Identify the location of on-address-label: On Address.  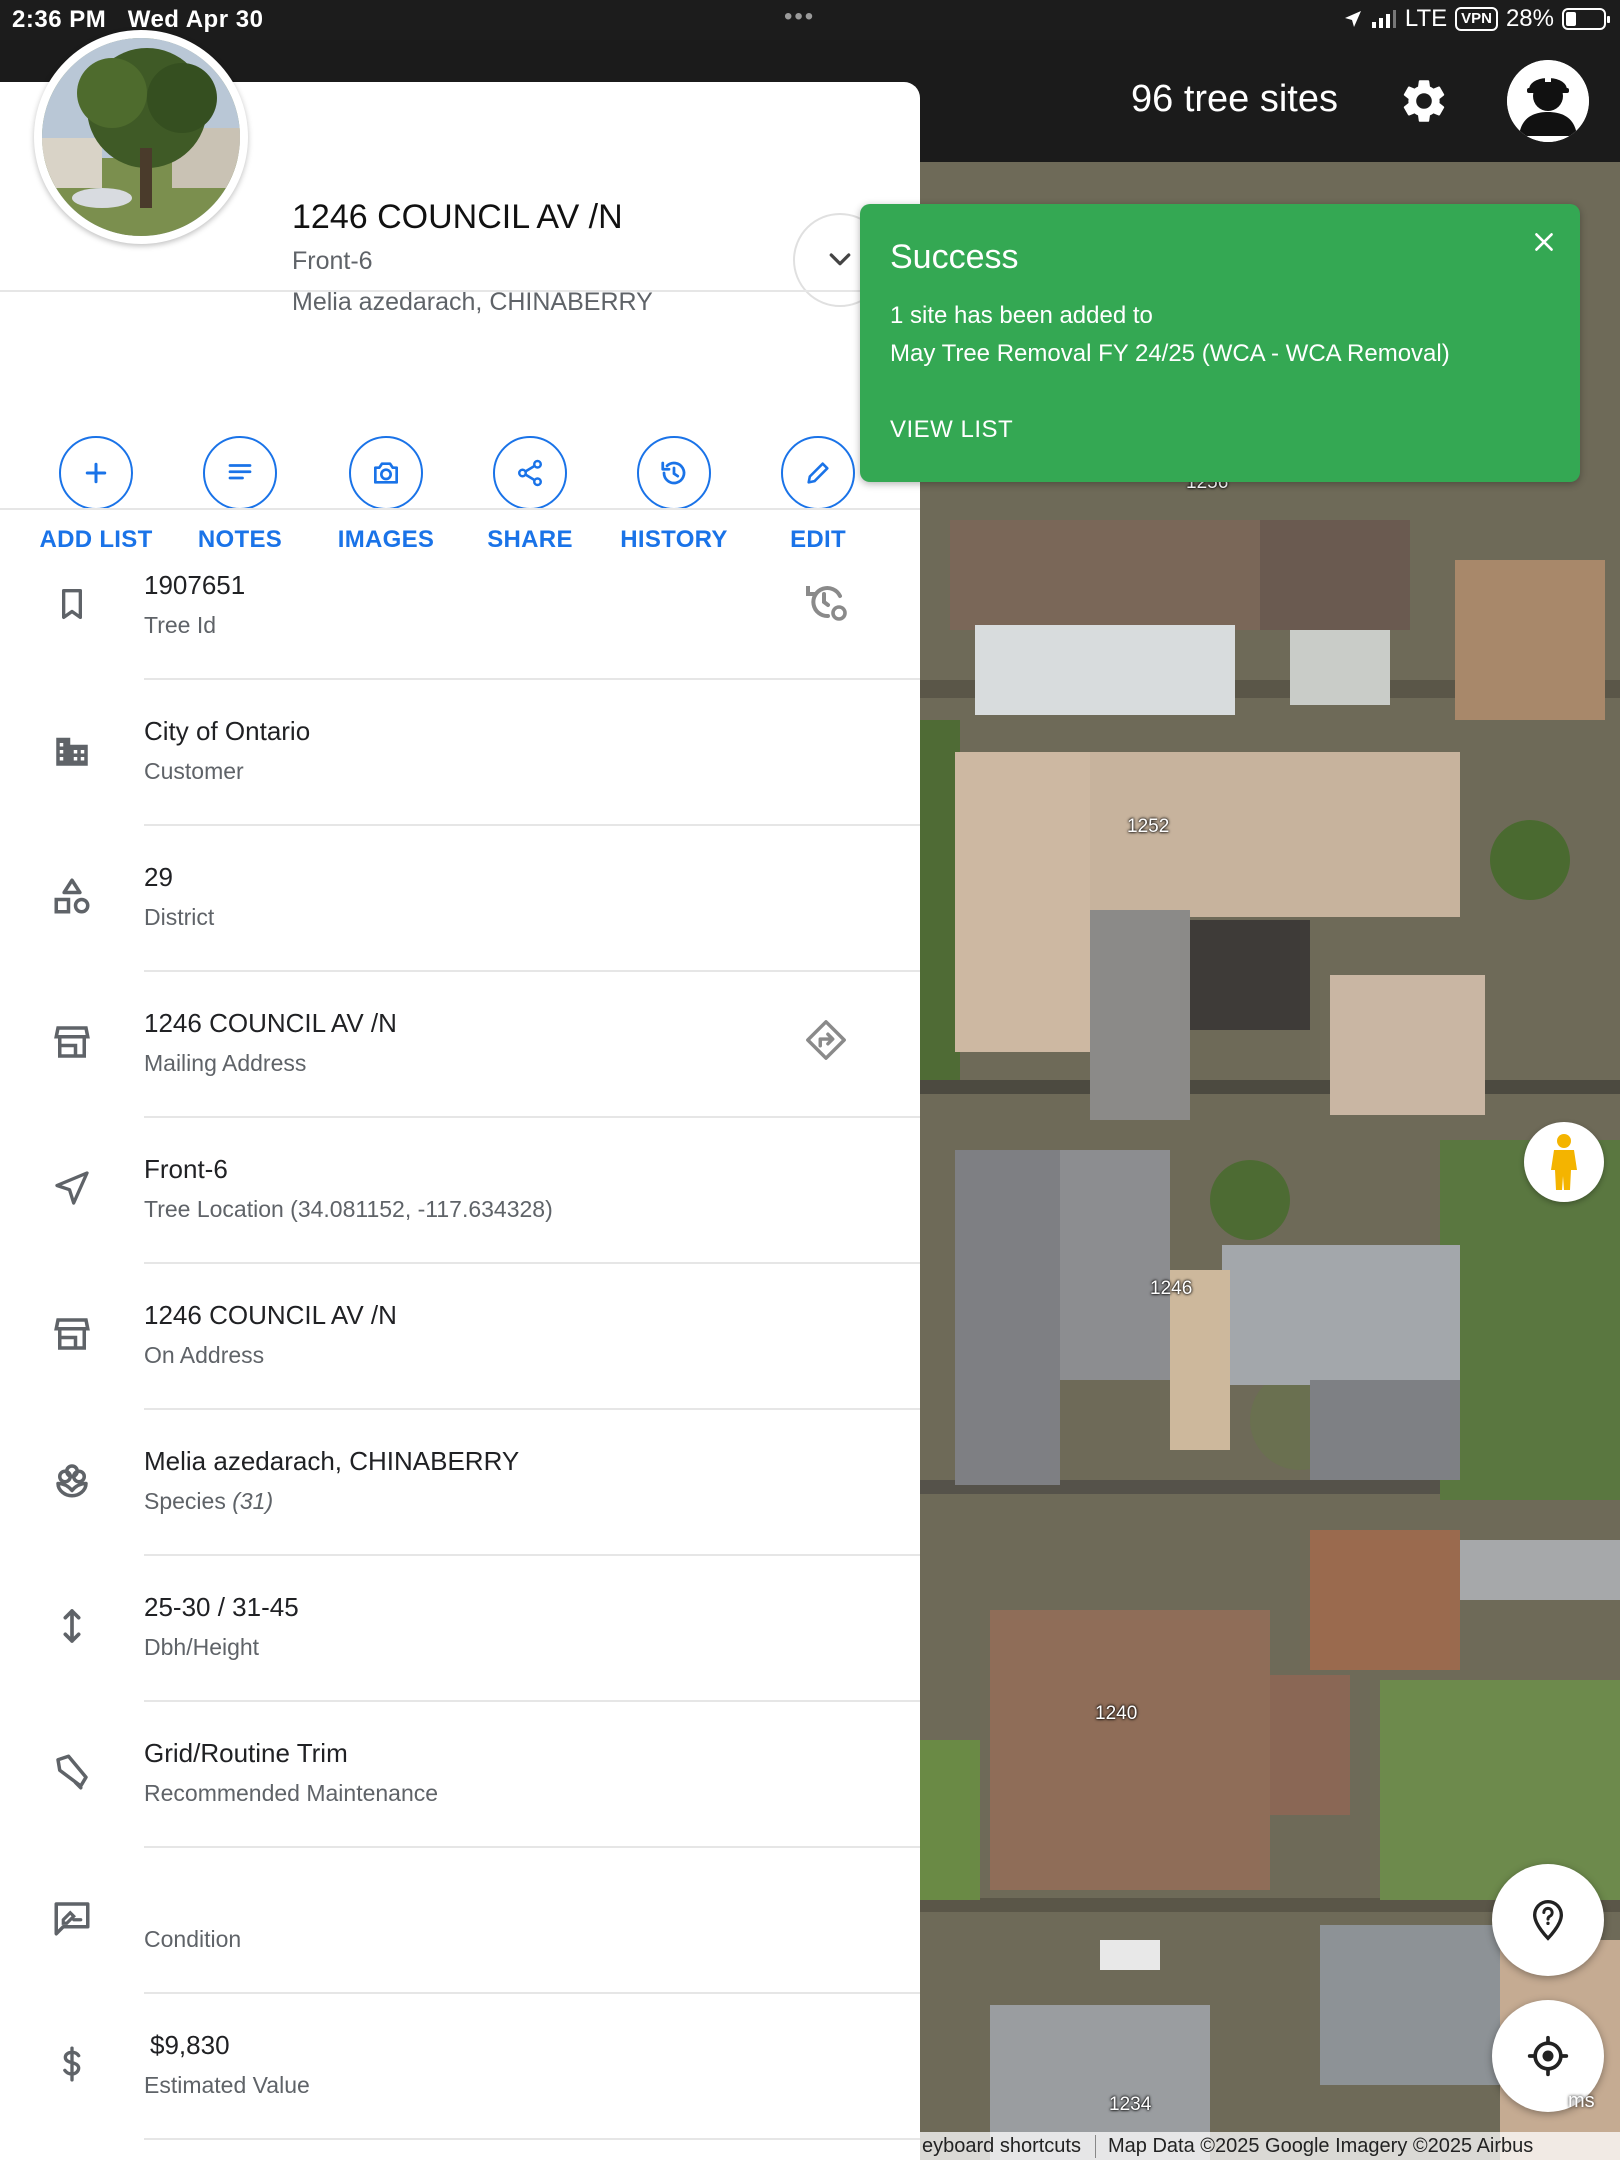
(204, 1355).